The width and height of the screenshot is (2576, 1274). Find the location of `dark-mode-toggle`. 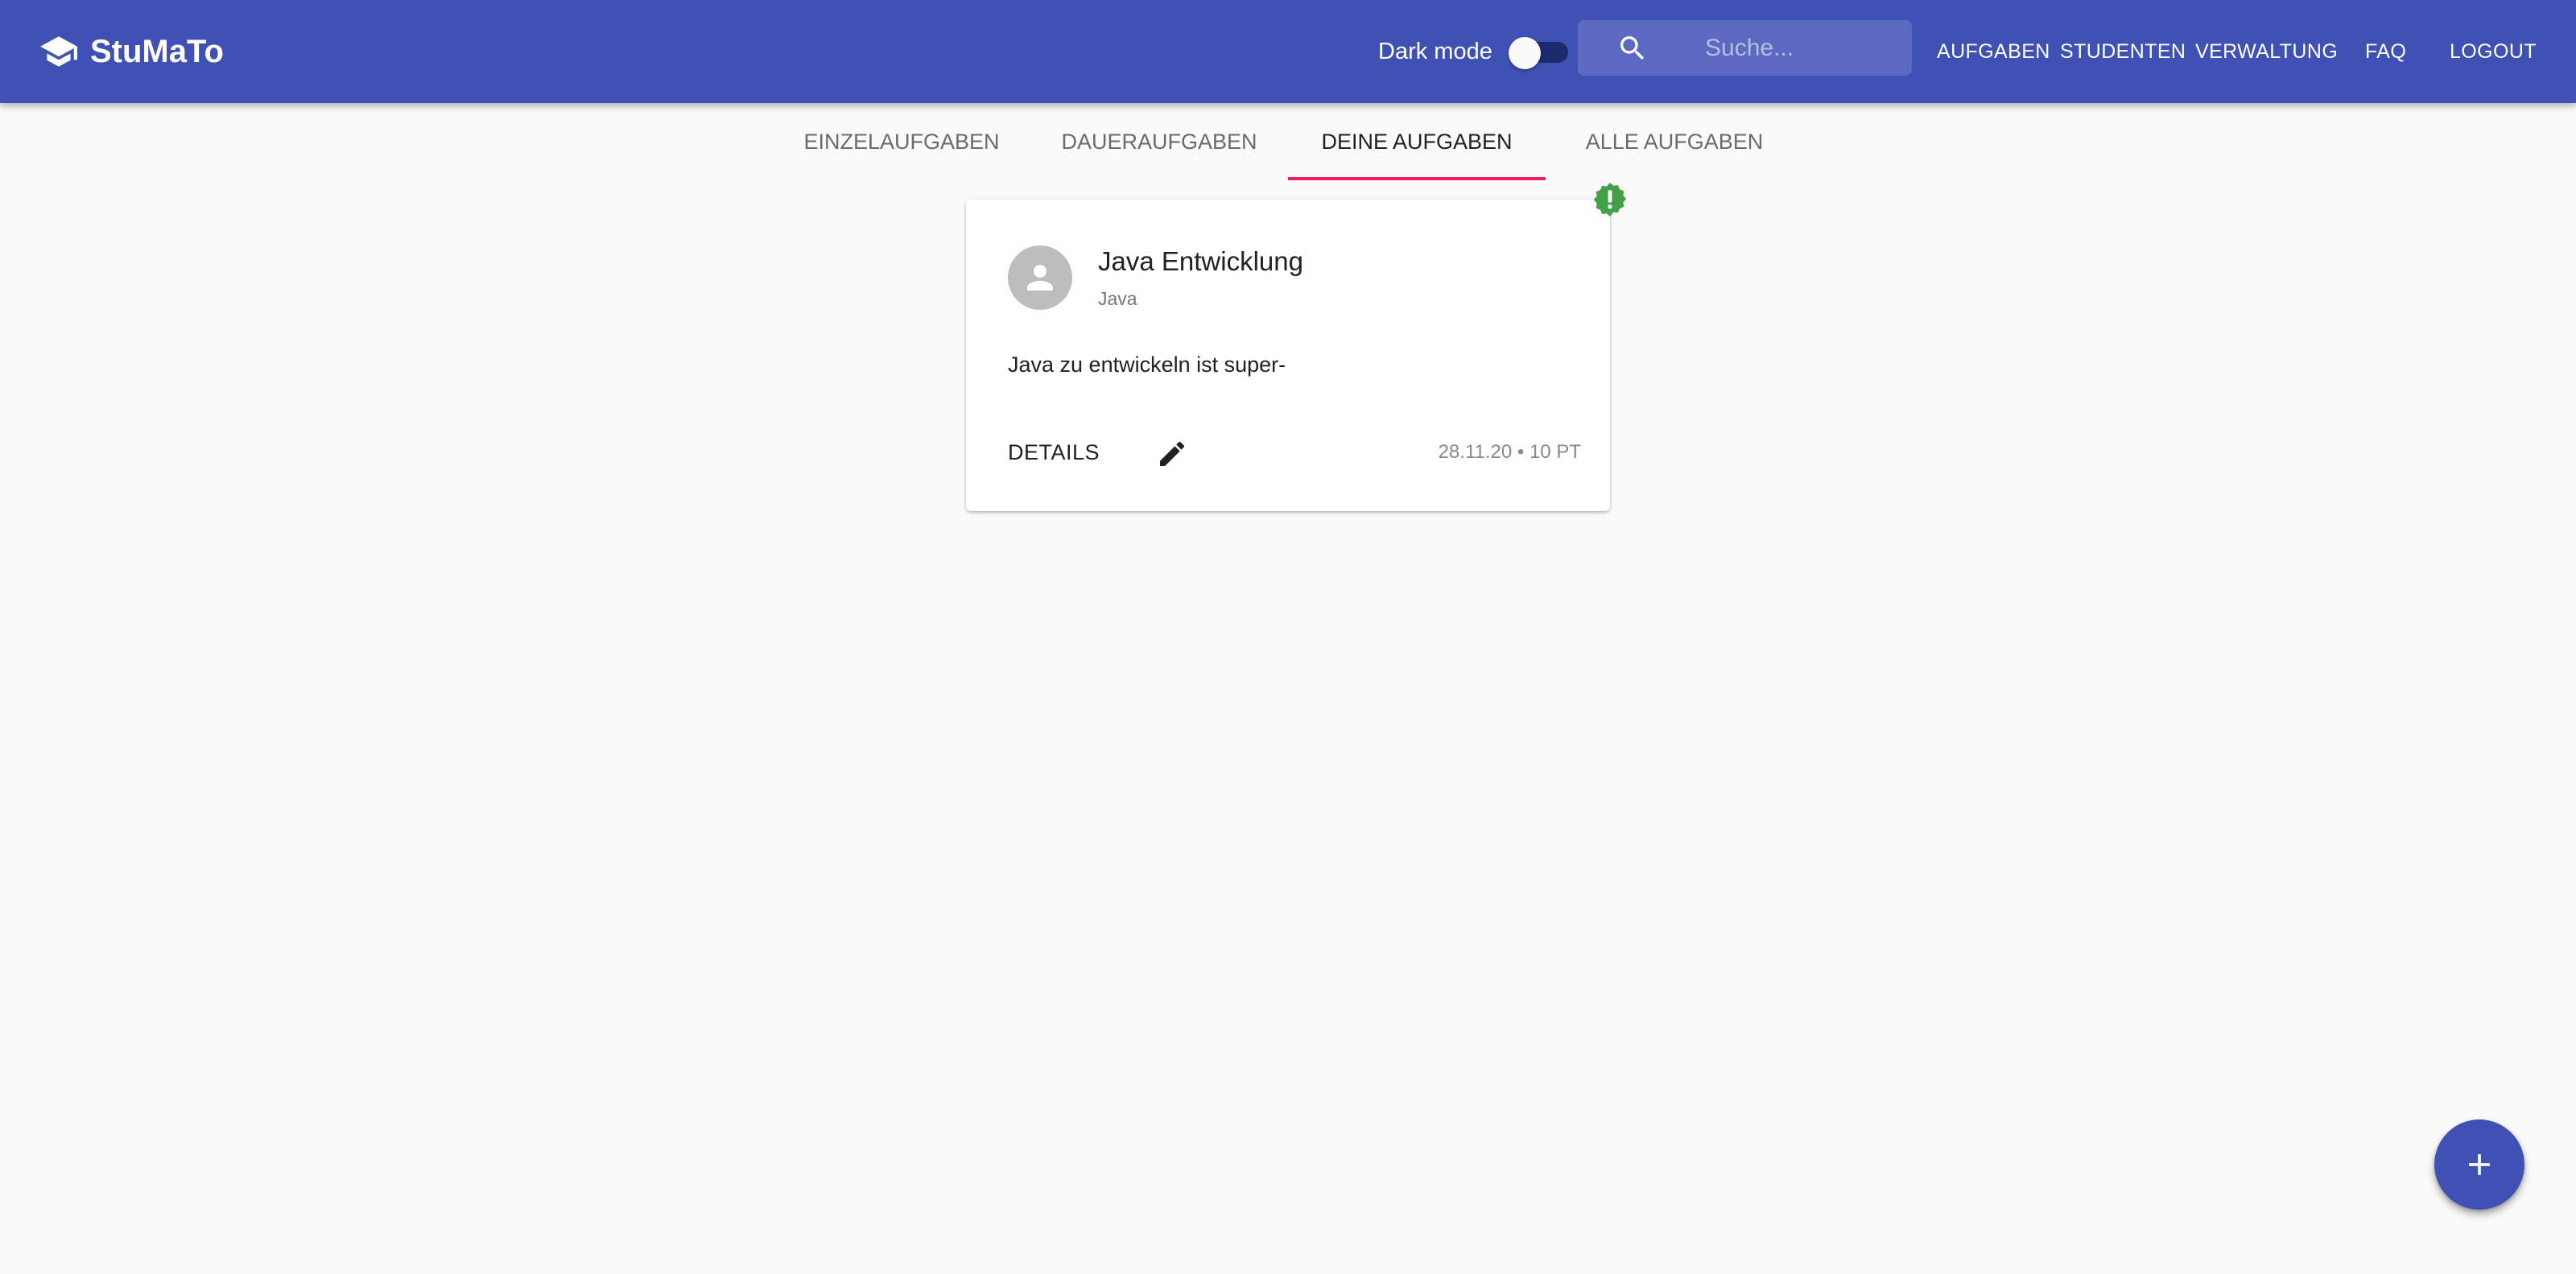

dark-mode-toggle is located at coordinates (1540, 53).